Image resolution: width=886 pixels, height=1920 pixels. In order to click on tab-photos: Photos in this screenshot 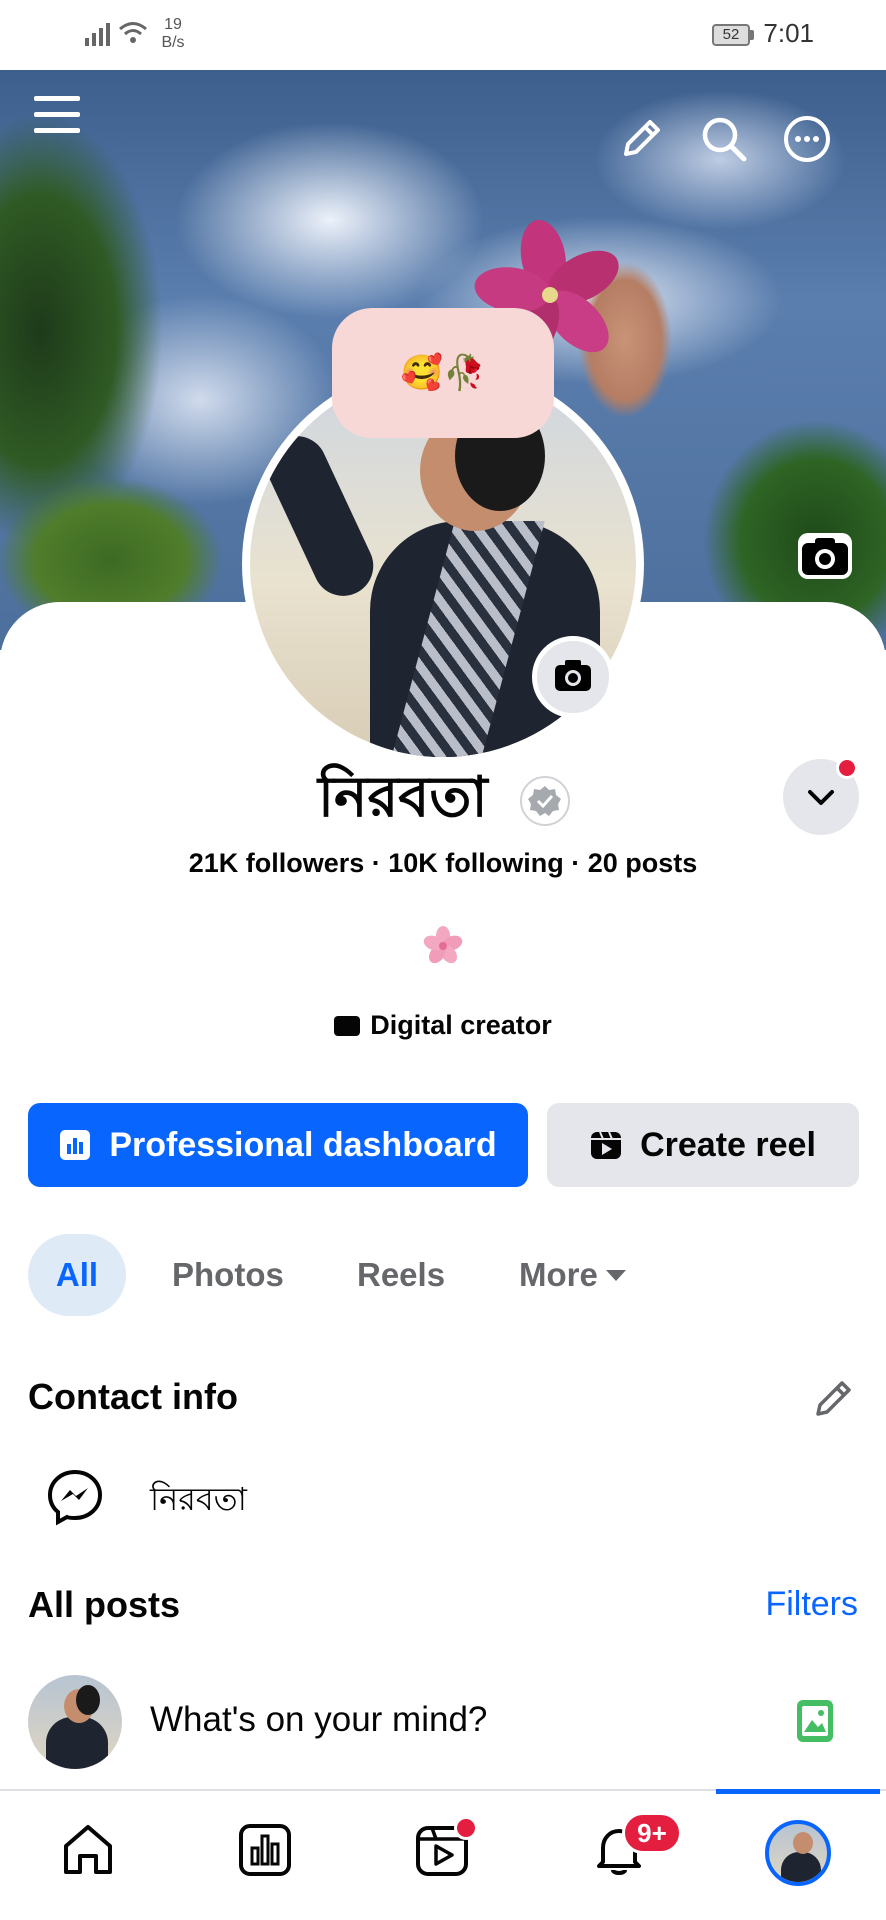, I will do `click(228, 1275)`.